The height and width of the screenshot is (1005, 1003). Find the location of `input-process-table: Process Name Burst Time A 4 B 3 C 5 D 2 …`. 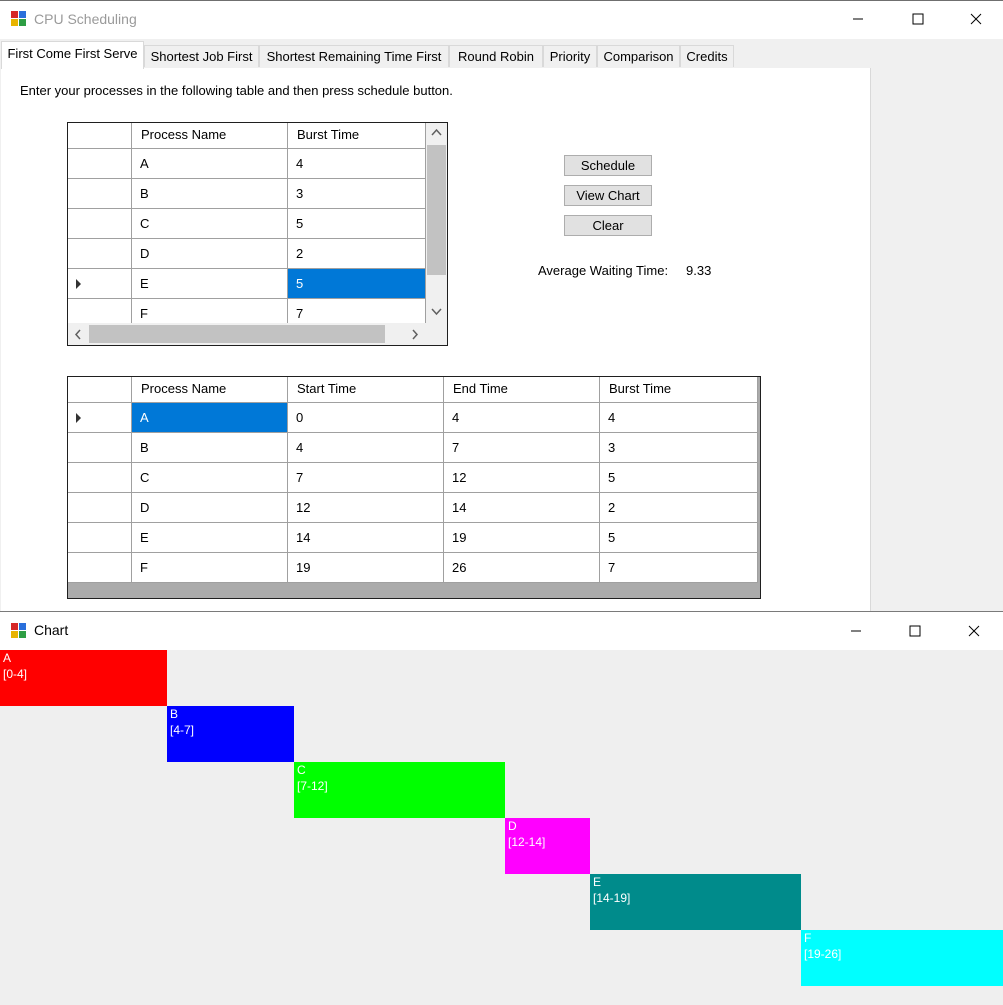

input-process-table: Process Name Burst Time A 4 B 3 C 5 D 2 … is located at coordinates (257, 234).